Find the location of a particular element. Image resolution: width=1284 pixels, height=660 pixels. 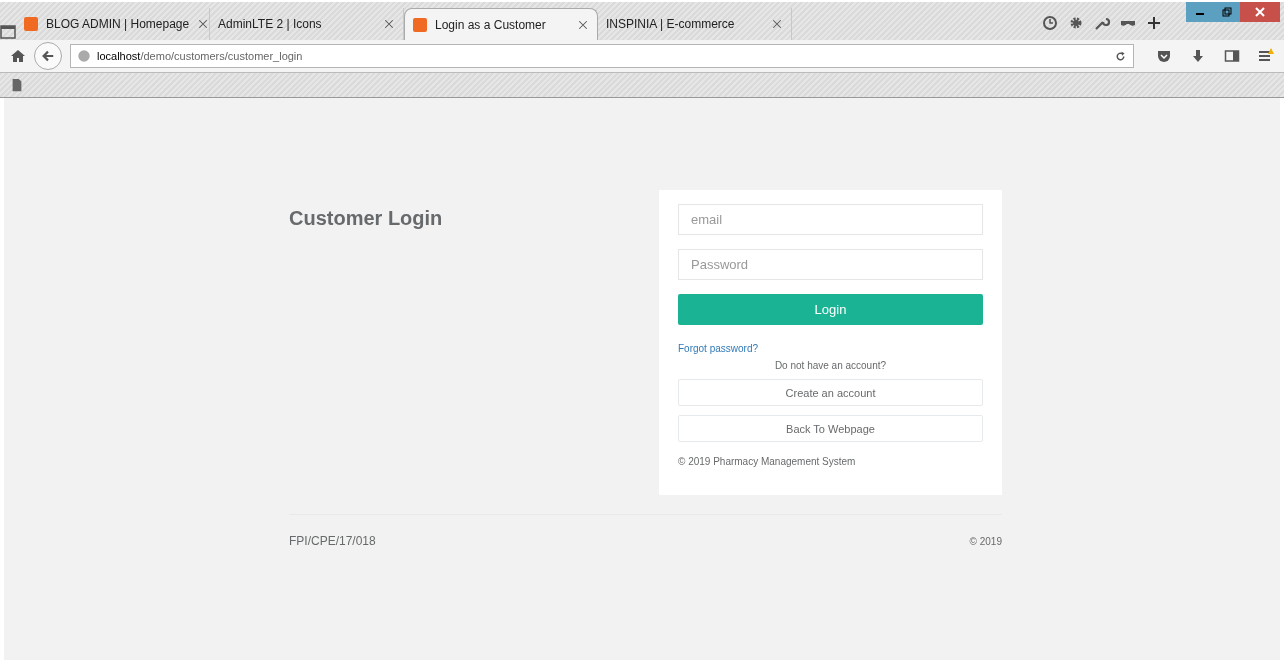

sidebar-icon is located at coordinates (1232, 56).